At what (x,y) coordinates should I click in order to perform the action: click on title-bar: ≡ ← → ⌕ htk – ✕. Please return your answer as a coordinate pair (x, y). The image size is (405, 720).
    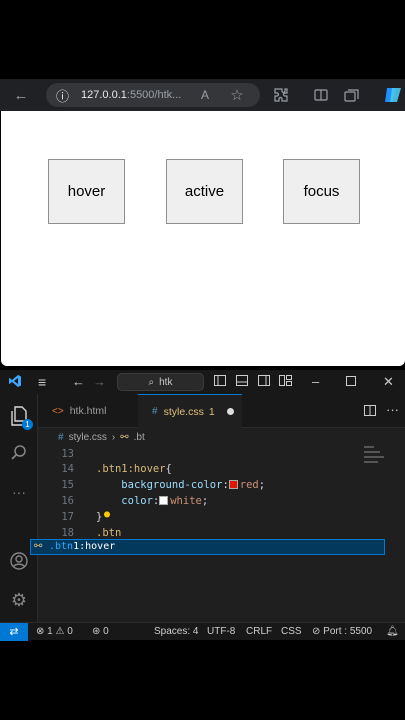
    Looking at the image, I should click on (202, 382).